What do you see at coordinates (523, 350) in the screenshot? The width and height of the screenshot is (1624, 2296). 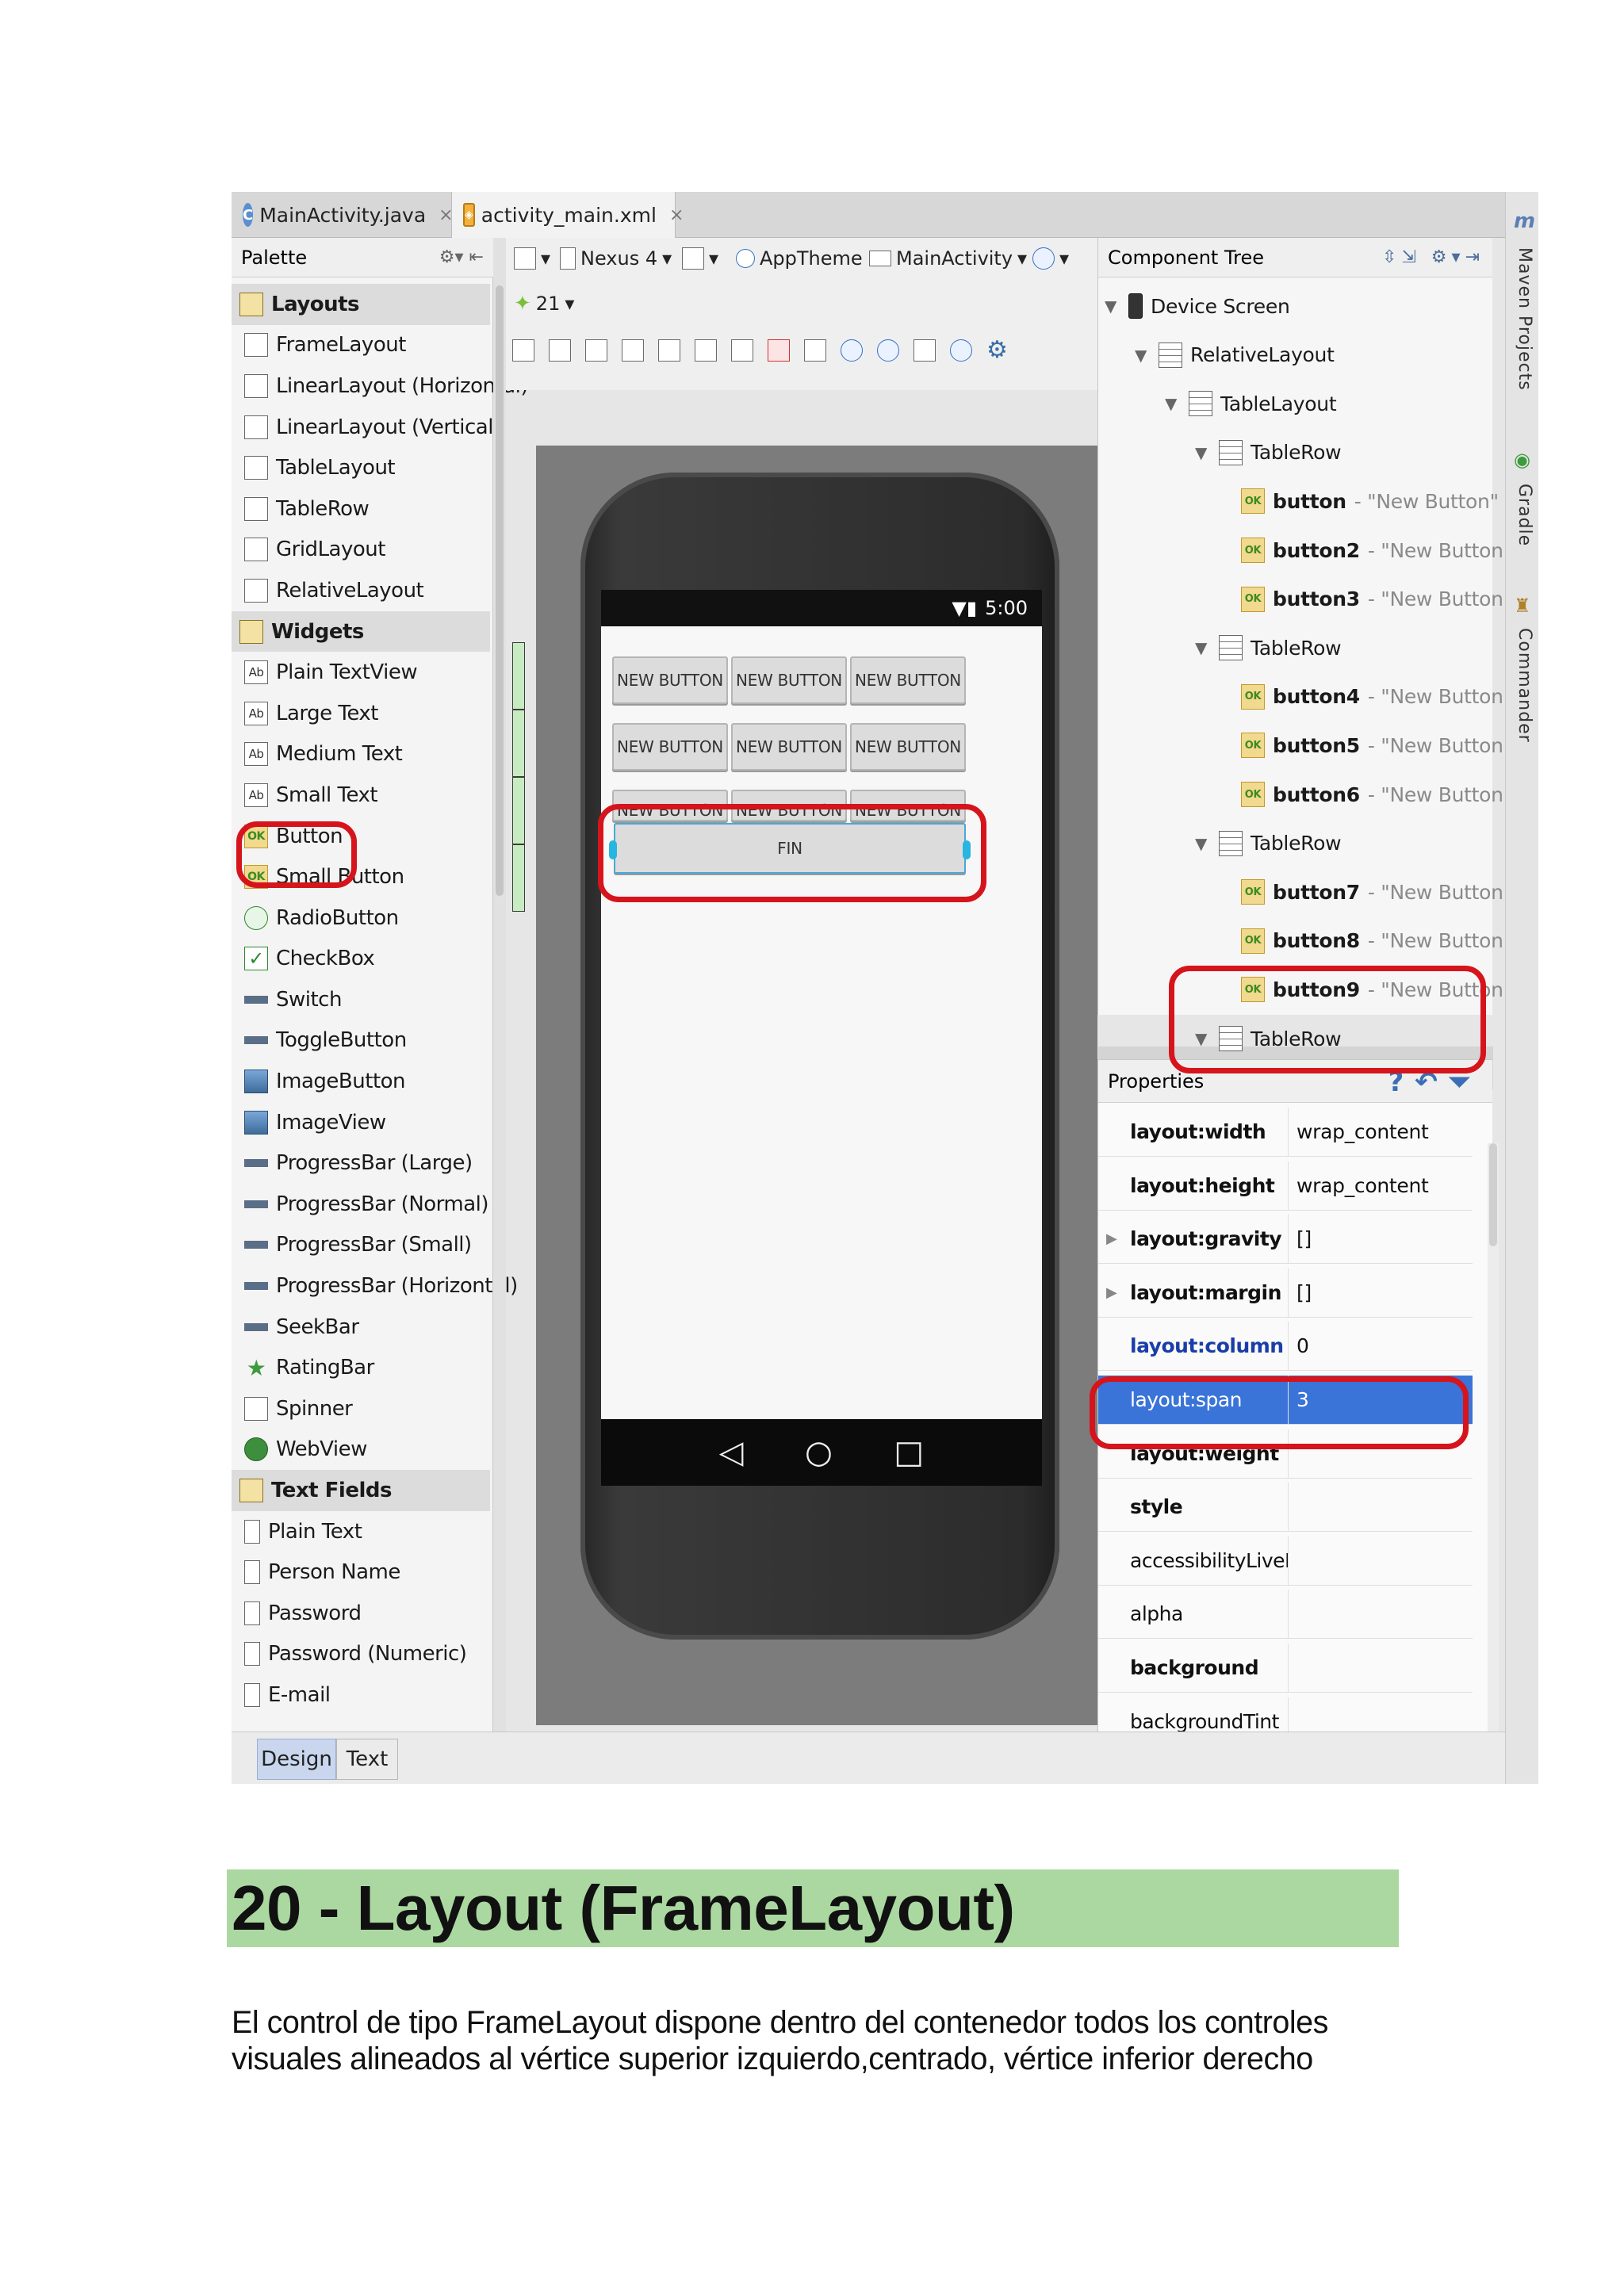 I see `fit-icon` at bounding box center [523, 350].